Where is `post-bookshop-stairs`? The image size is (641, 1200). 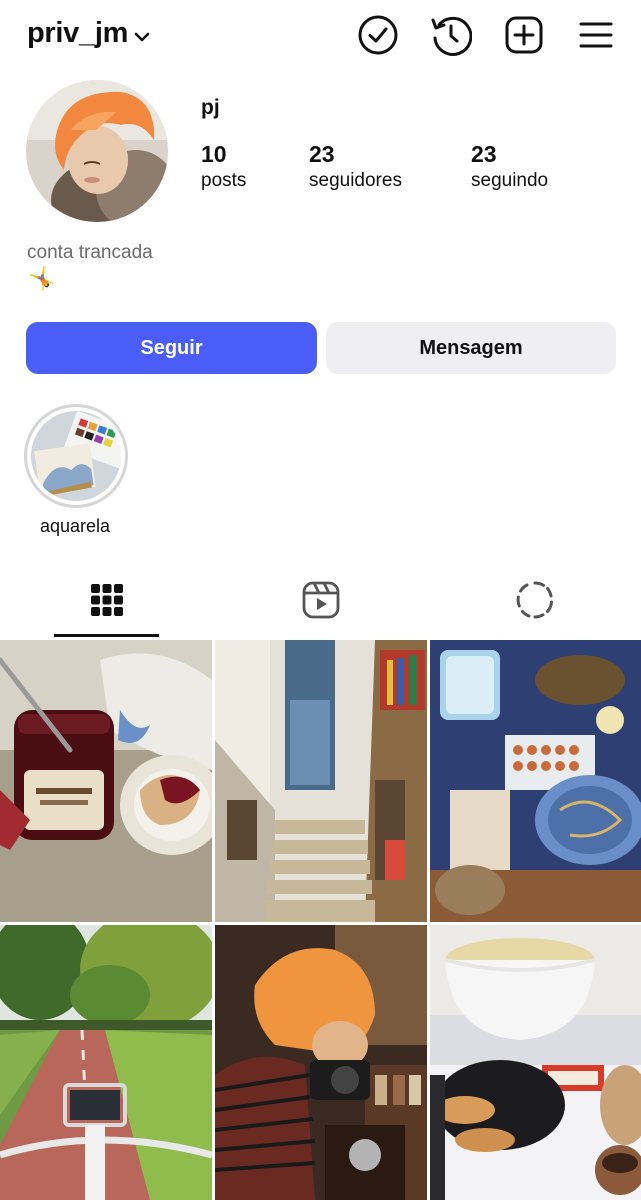
post-bookshop-stairs is located at coordinates (321, 781).